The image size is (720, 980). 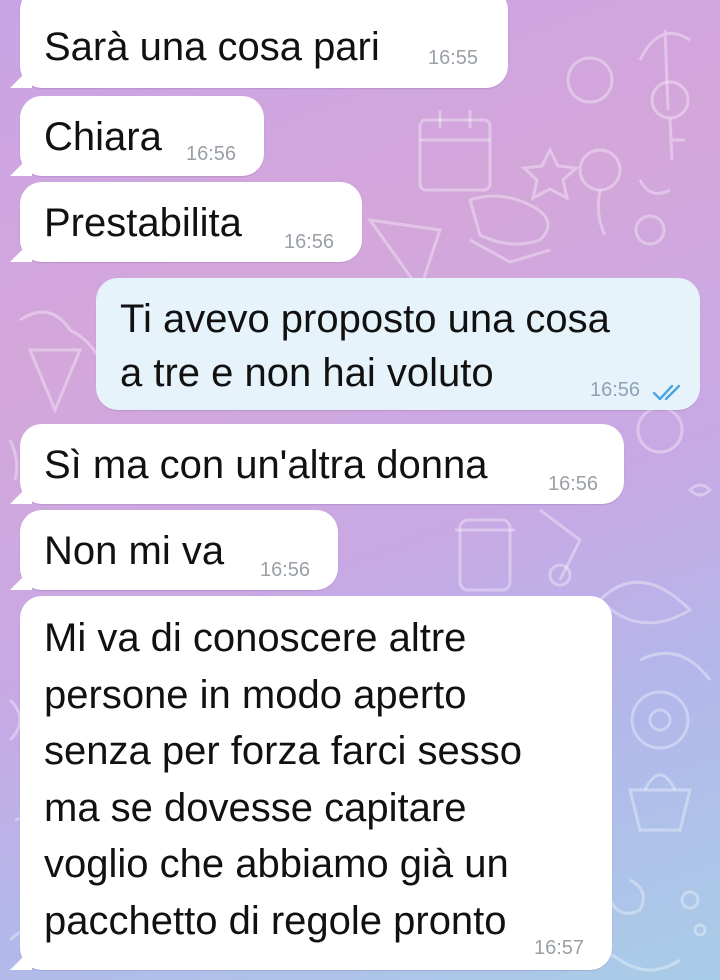 I want to click on double-check-icon, so click(x=666, y=392).